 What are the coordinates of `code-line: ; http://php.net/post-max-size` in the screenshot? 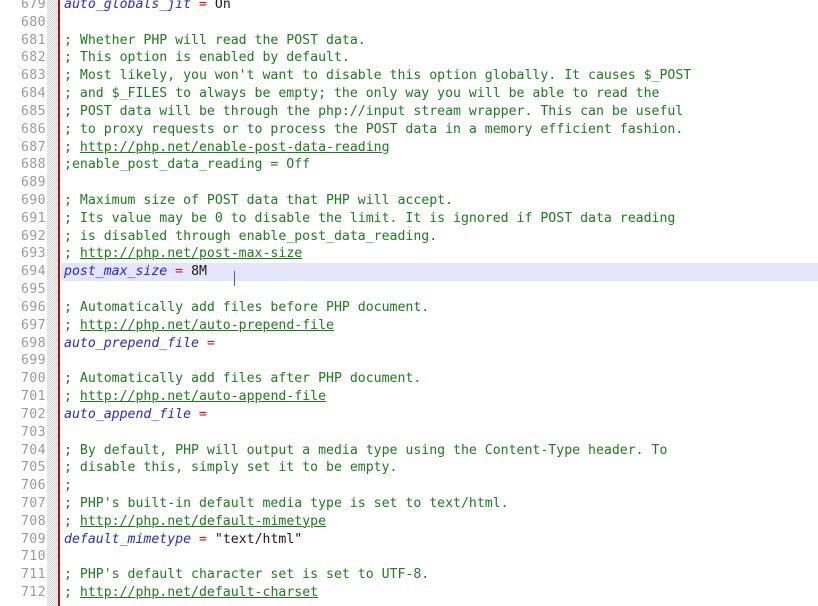 It's located at (409, 254).